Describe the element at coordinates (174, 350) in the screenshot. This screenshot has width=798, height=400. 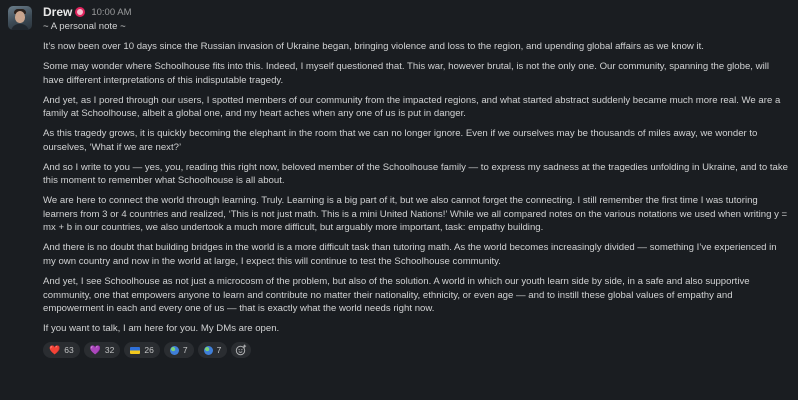
I see `globe-icon` at that location.